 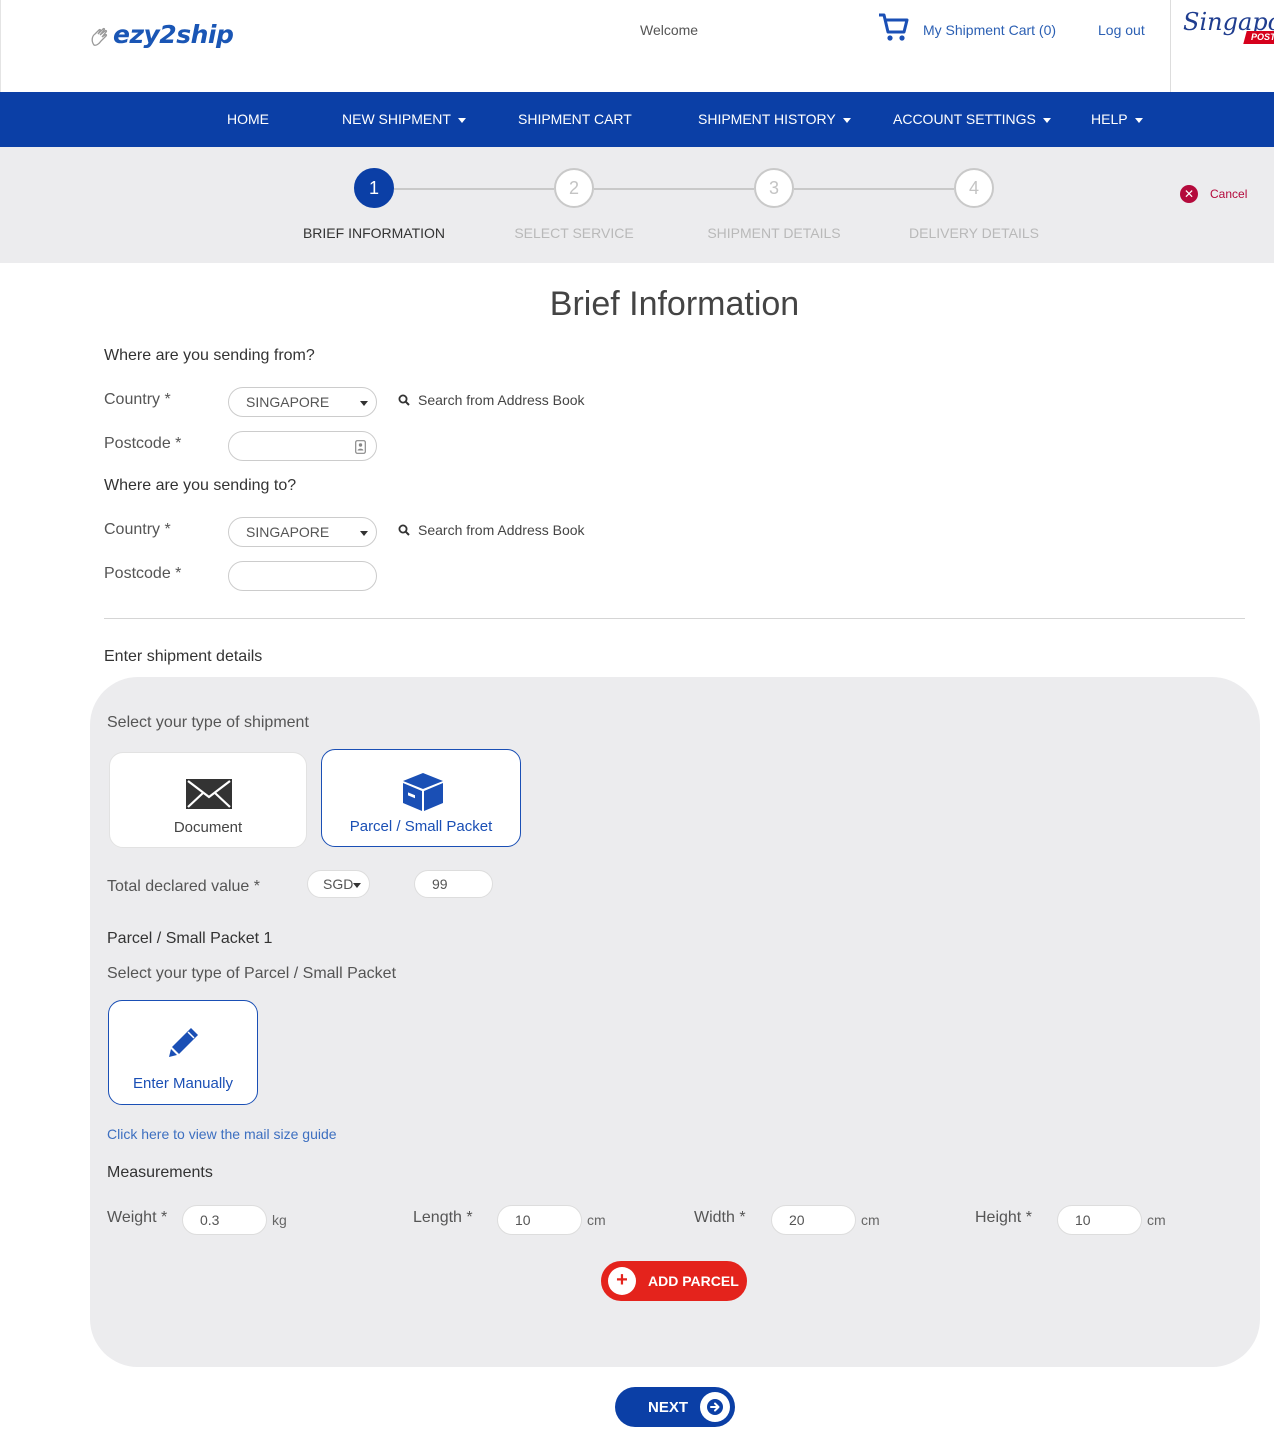 I want to click on from-country-select: SINGAPORE, so click(x=302, y=402).